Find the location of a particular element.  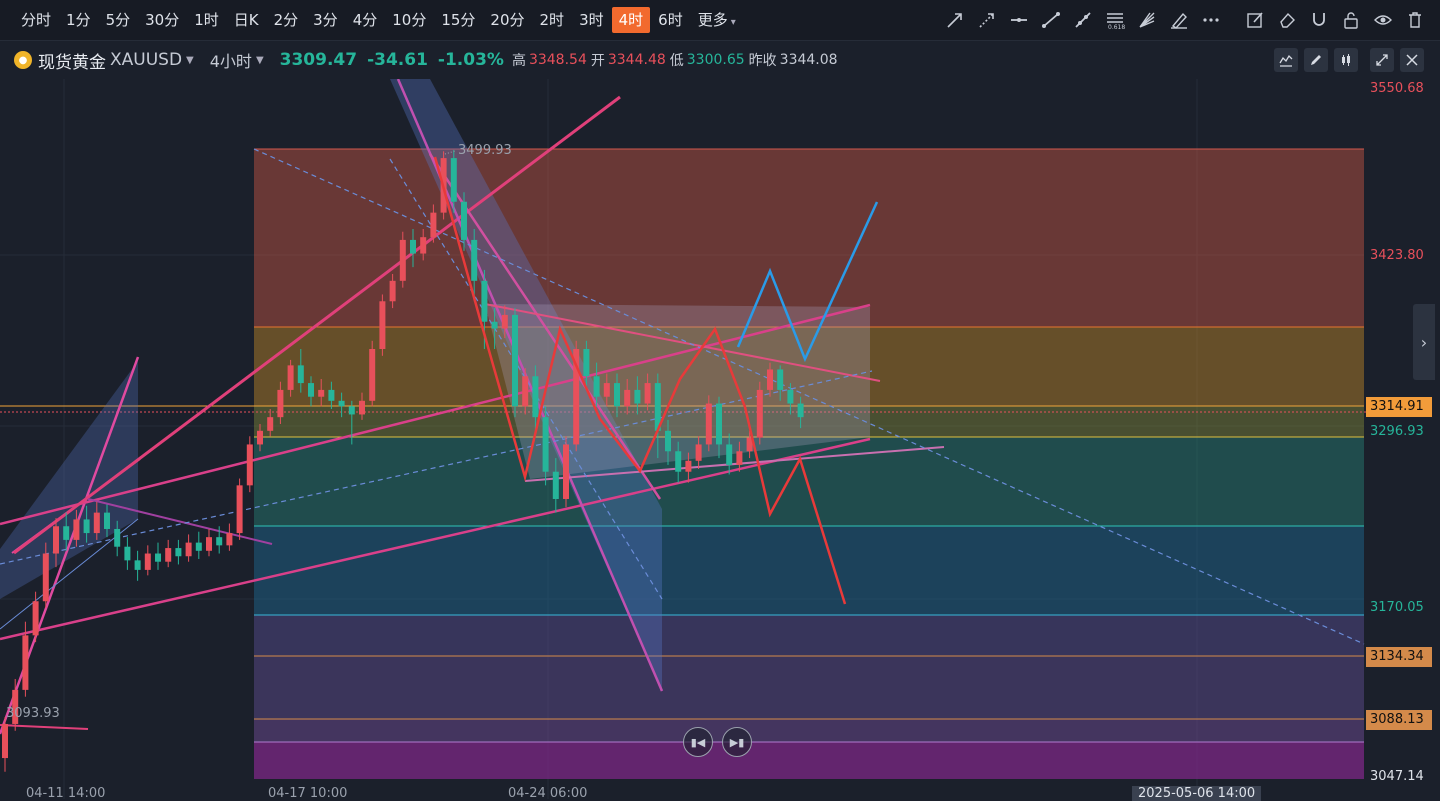

trash-icon is located at coordinates (1415, 20).